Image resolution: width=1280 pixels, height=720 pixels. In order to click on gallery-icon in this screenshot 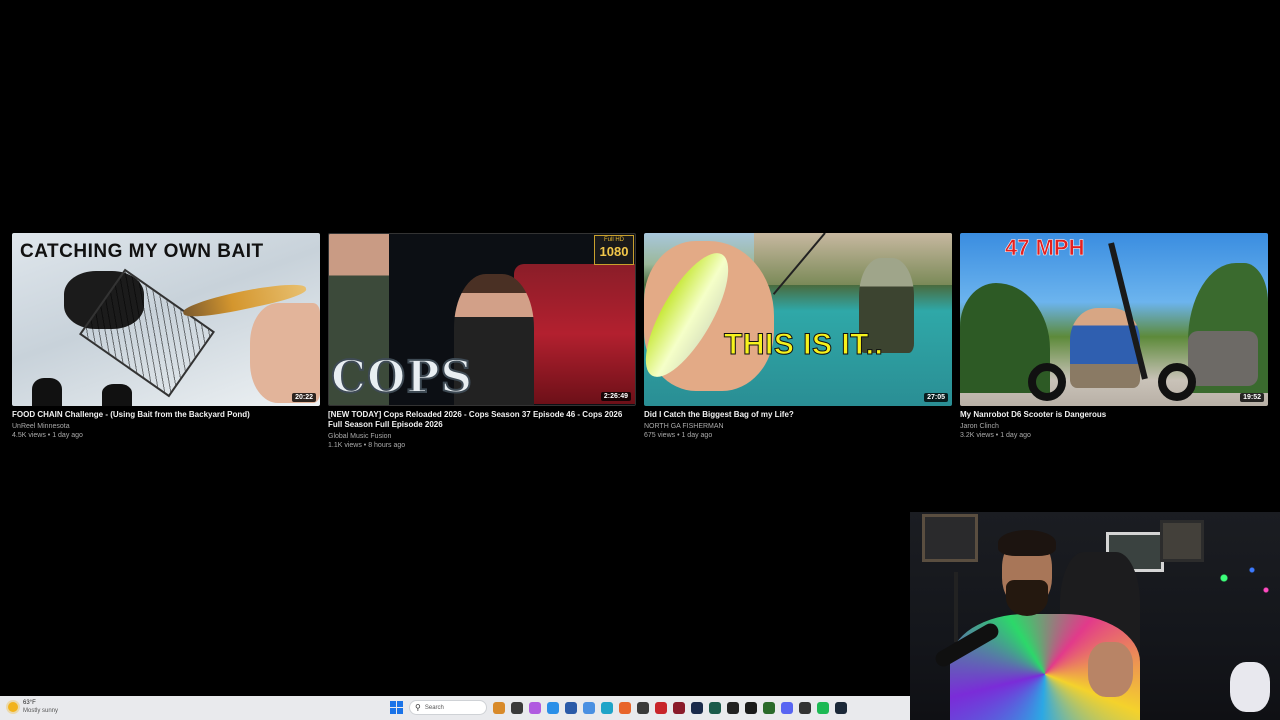, I will do `click(553, 707)`.